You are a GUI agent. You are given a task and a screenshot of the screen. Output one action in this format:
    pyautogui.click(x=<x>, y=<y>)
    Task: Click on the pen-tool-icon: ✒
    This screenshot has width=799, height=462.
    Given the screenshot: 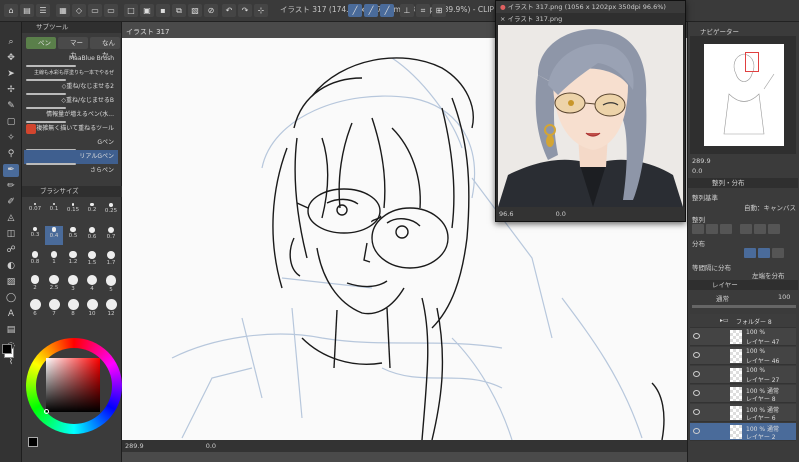 What is the action you would take?
    pyautogui.click(x=11, y=170)
    